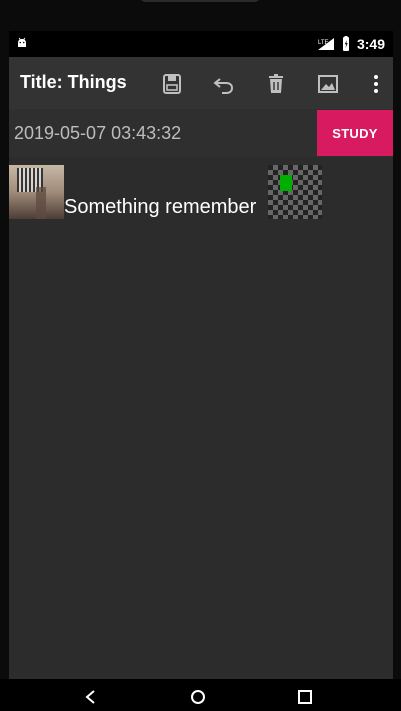 Image resolution: width=401 pixels, height=711 pixels. I want to click on clock: 3:49, so click(370, 44).